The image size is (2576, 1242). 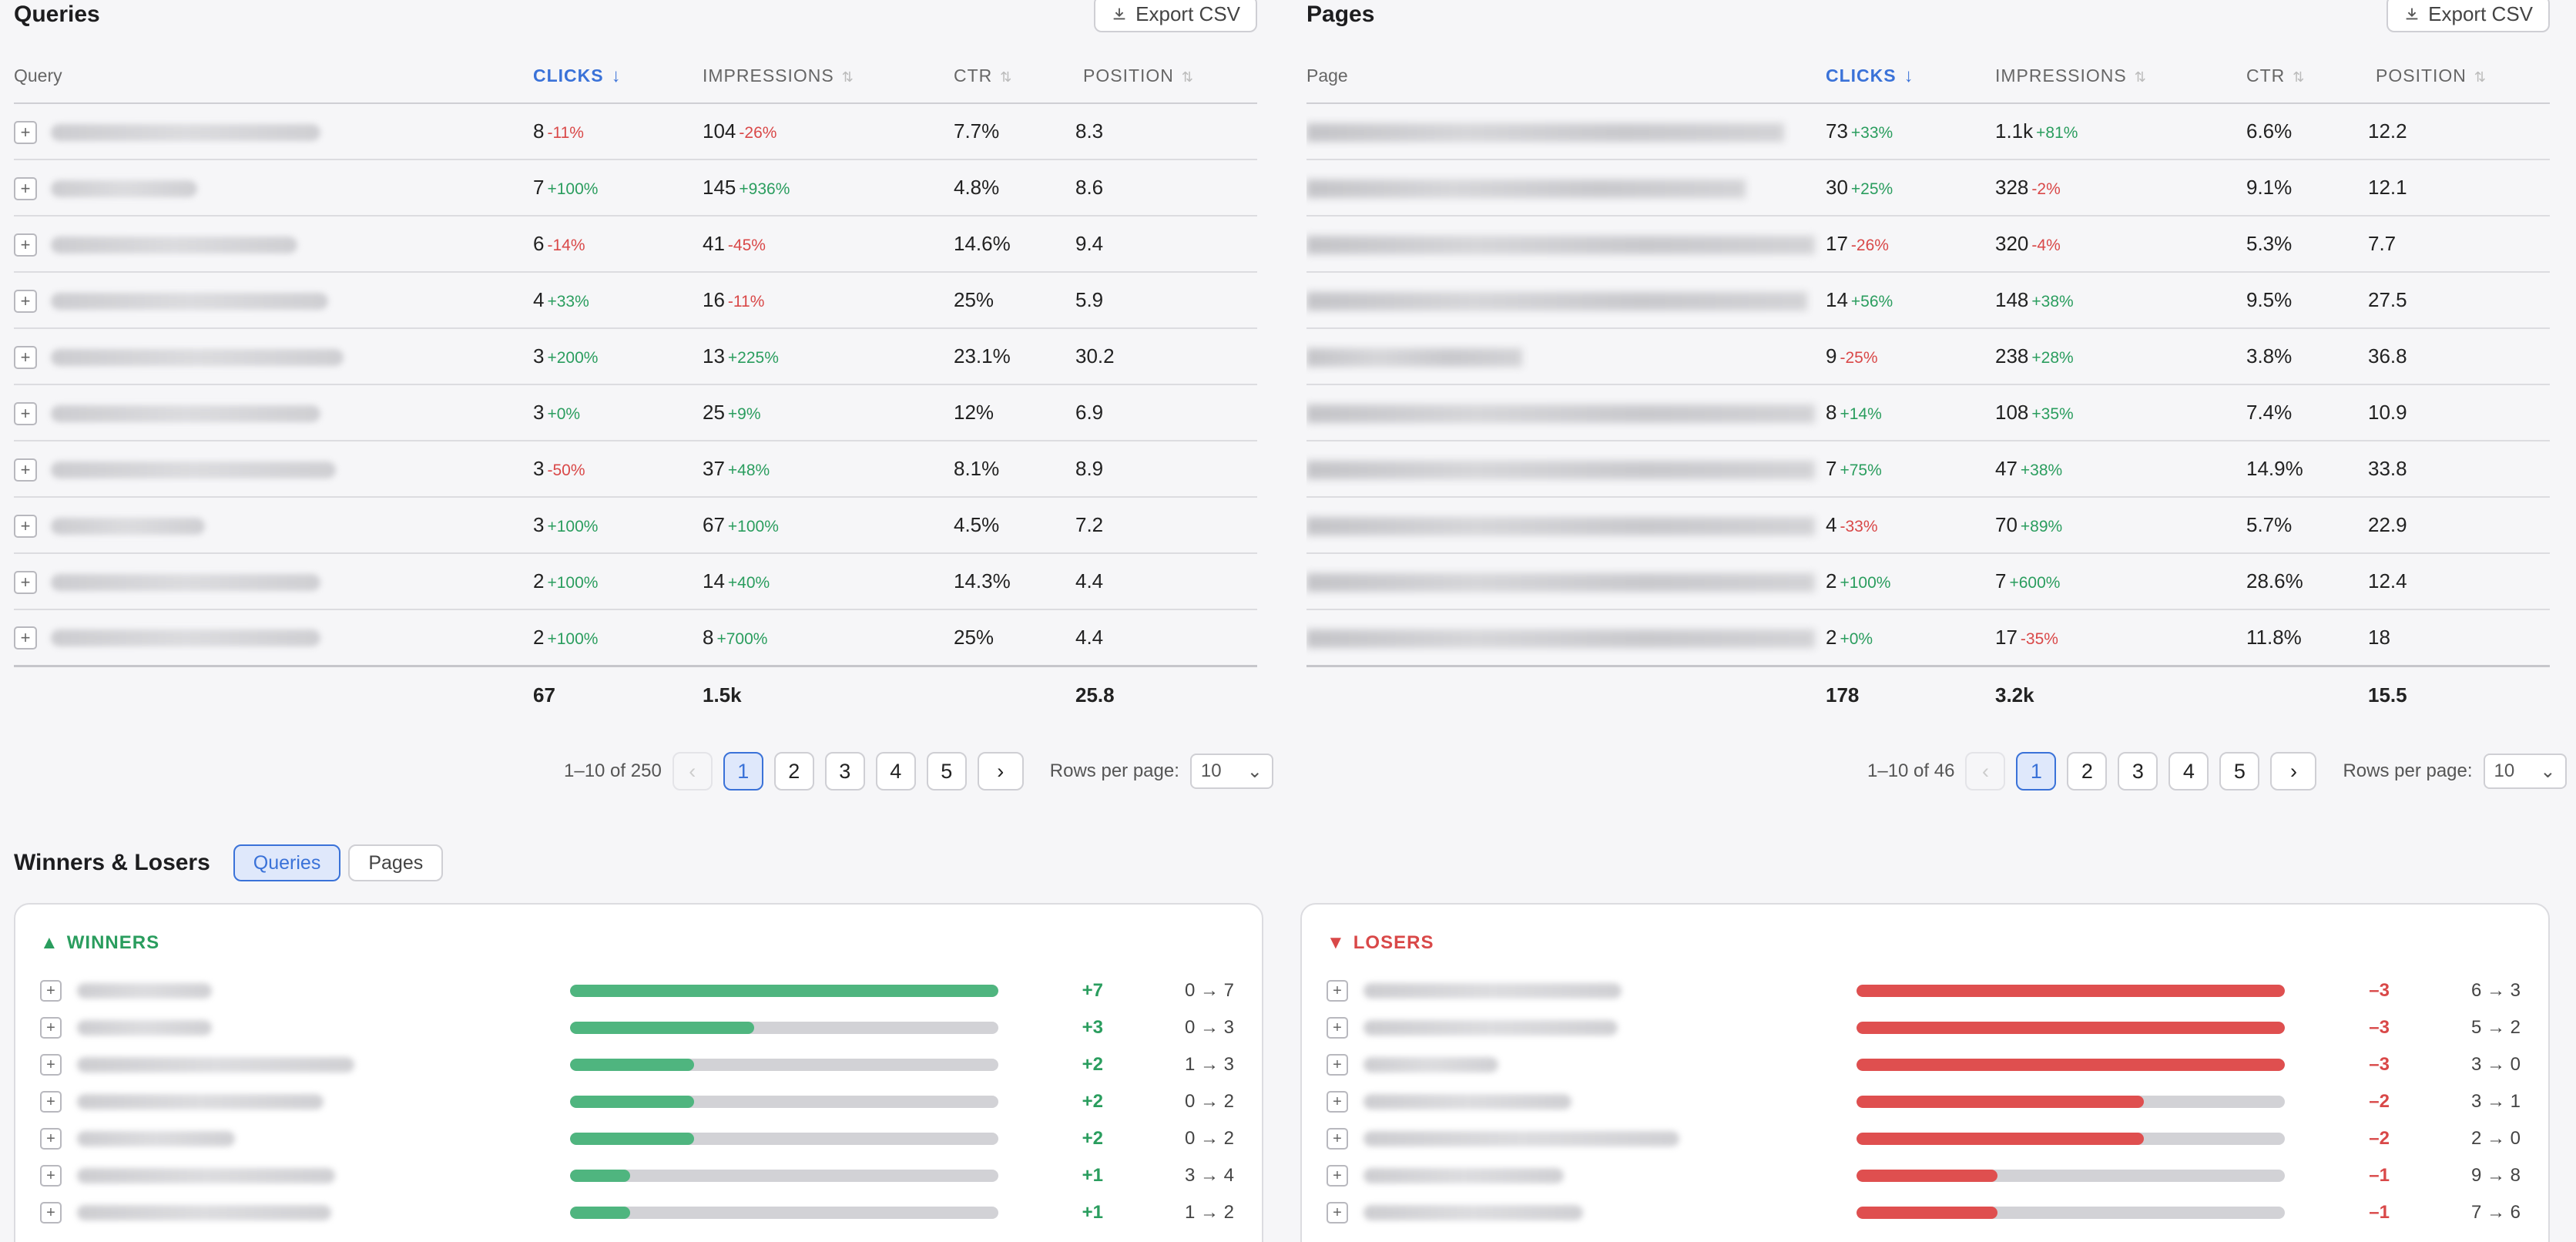 What do you see at coordinates (1175, 16) in the screenshot?
I see `queries-export-button: Export CSV` at bounding box center [1175, 16].